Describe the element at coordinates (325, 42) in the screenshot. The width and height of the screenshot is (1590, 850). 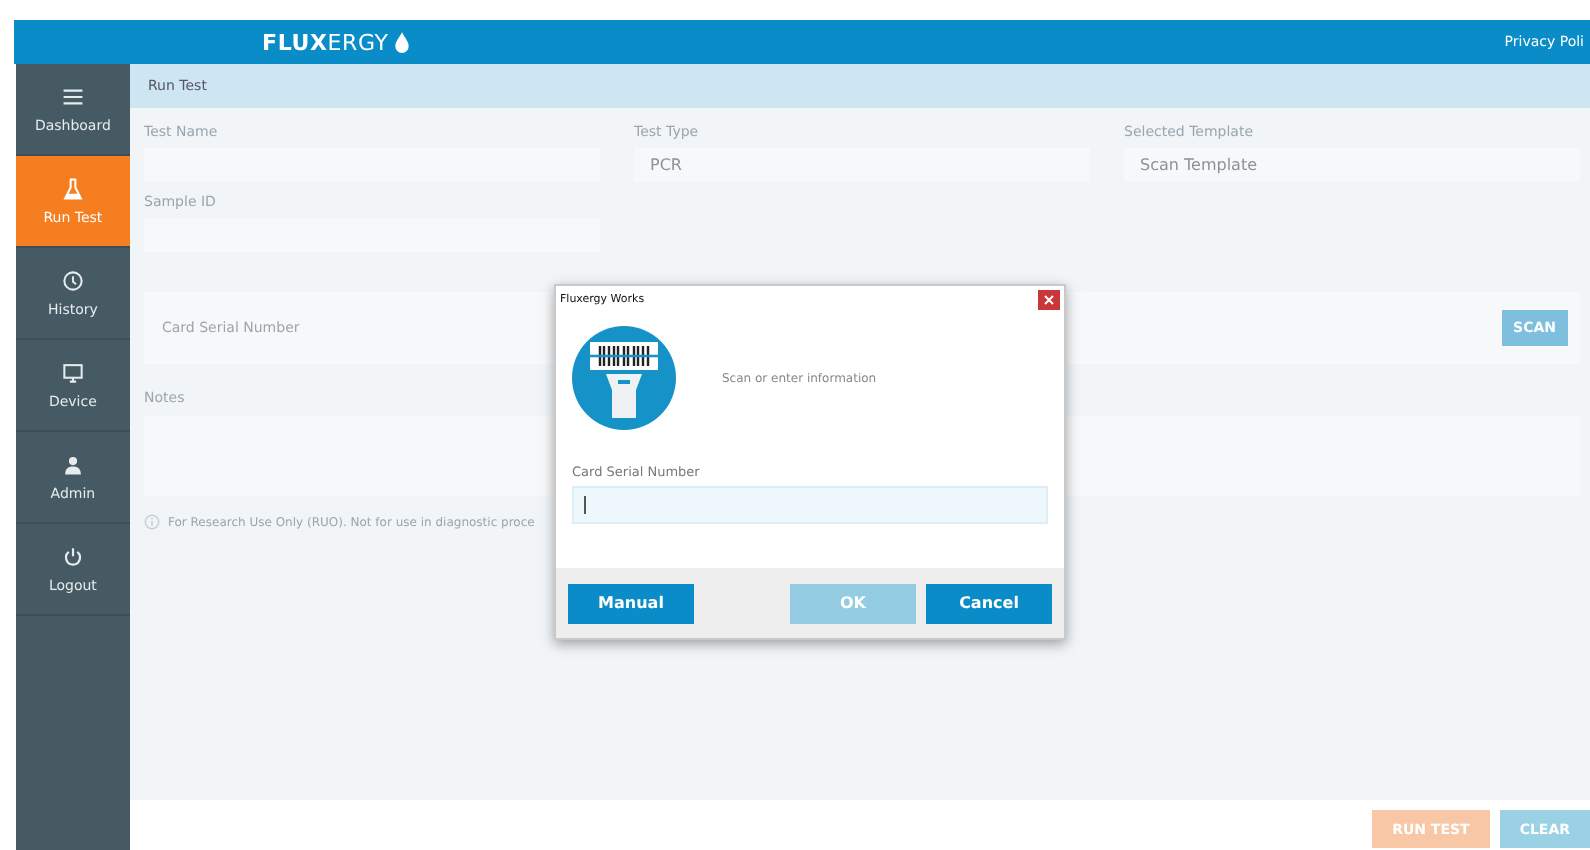
I see `logo-text: FLUXERGY` at that location.